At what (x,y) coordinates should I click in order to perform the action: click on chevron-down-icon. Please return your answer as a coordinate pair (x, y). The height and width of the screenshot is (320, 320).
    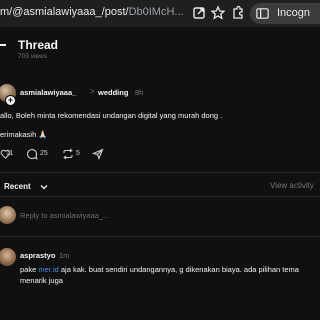
    Looking at the image, I should click on (44, 187).